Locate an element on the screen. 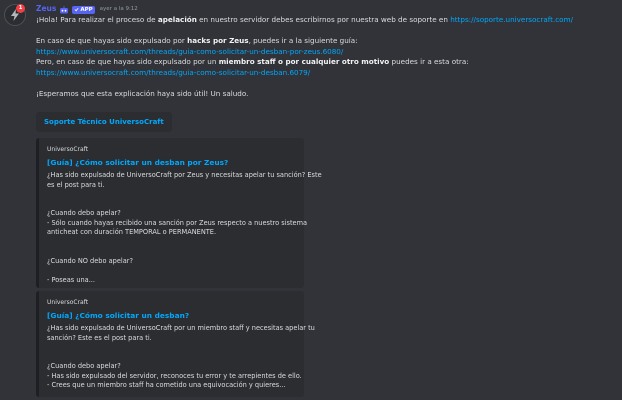 Image resolution: width=622 pixels, height=400 pixels. message-link: https://soporte.universocraft.com/ is located at coordinates (511, 19).